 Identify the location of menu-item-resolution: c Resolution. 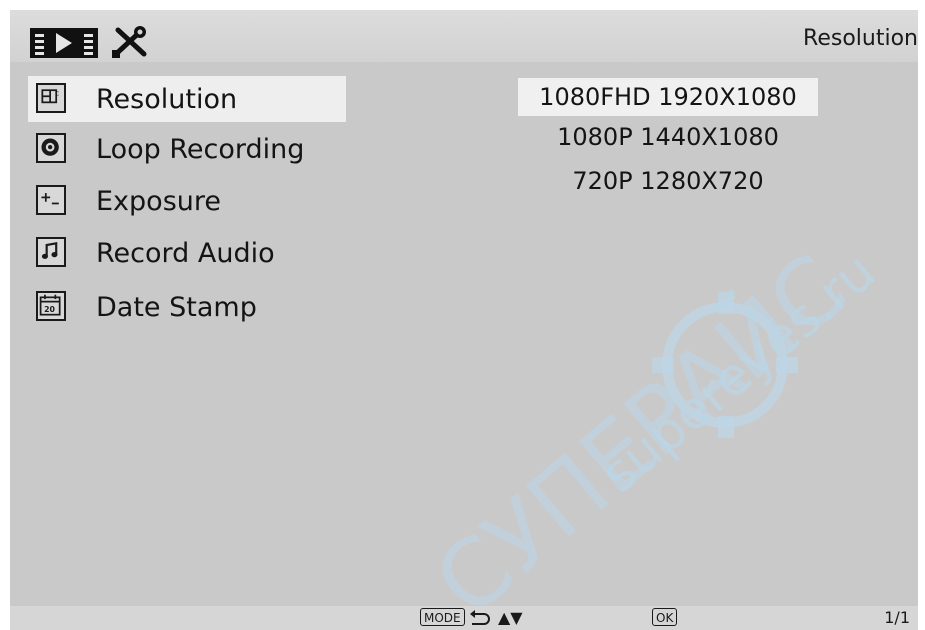
(187, 99).